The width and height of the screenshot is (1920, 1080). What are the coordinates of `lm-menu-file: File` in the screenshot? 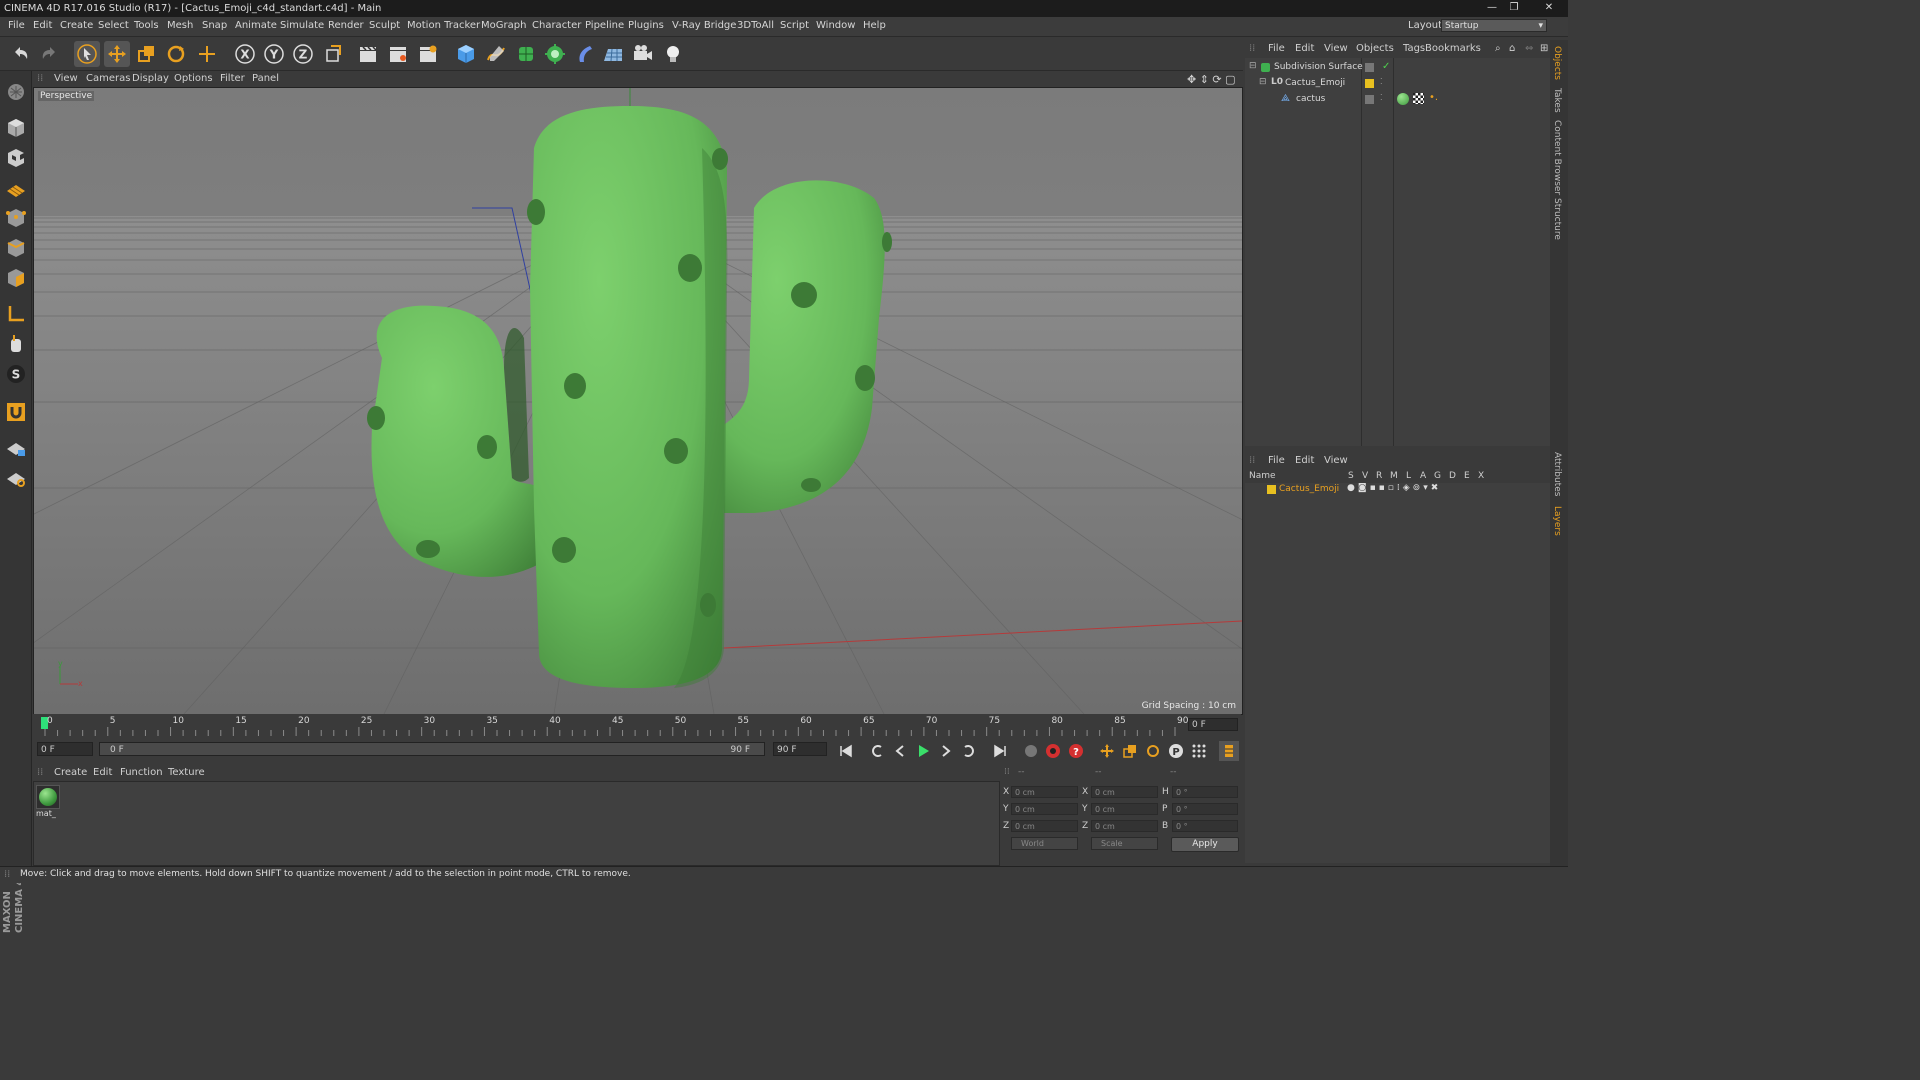 It's located at (1276, 460).